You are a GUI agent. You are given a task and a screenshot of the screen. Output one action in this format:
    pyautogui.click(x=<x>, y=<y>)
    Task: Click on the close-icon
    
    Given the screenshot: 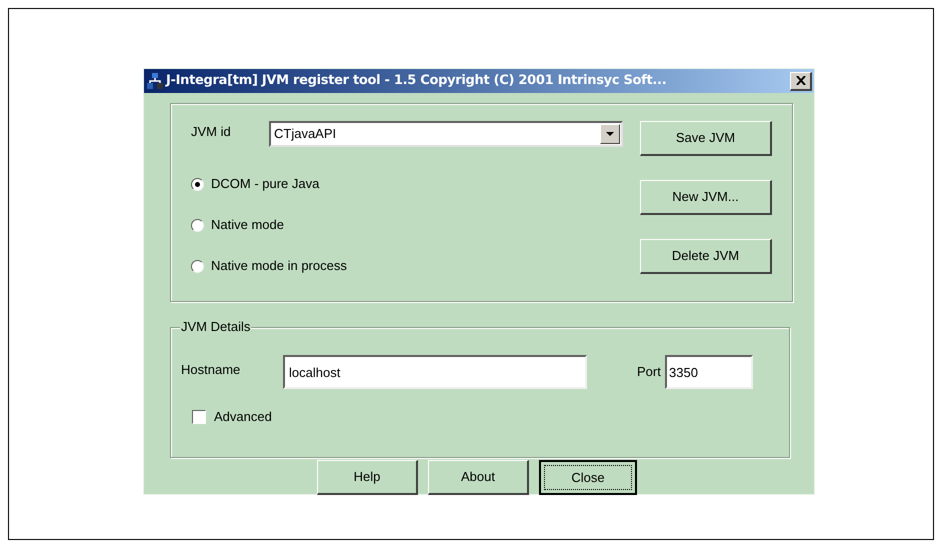 What is the action you would take?
    pyautogui.click(x=801, y=80)
    